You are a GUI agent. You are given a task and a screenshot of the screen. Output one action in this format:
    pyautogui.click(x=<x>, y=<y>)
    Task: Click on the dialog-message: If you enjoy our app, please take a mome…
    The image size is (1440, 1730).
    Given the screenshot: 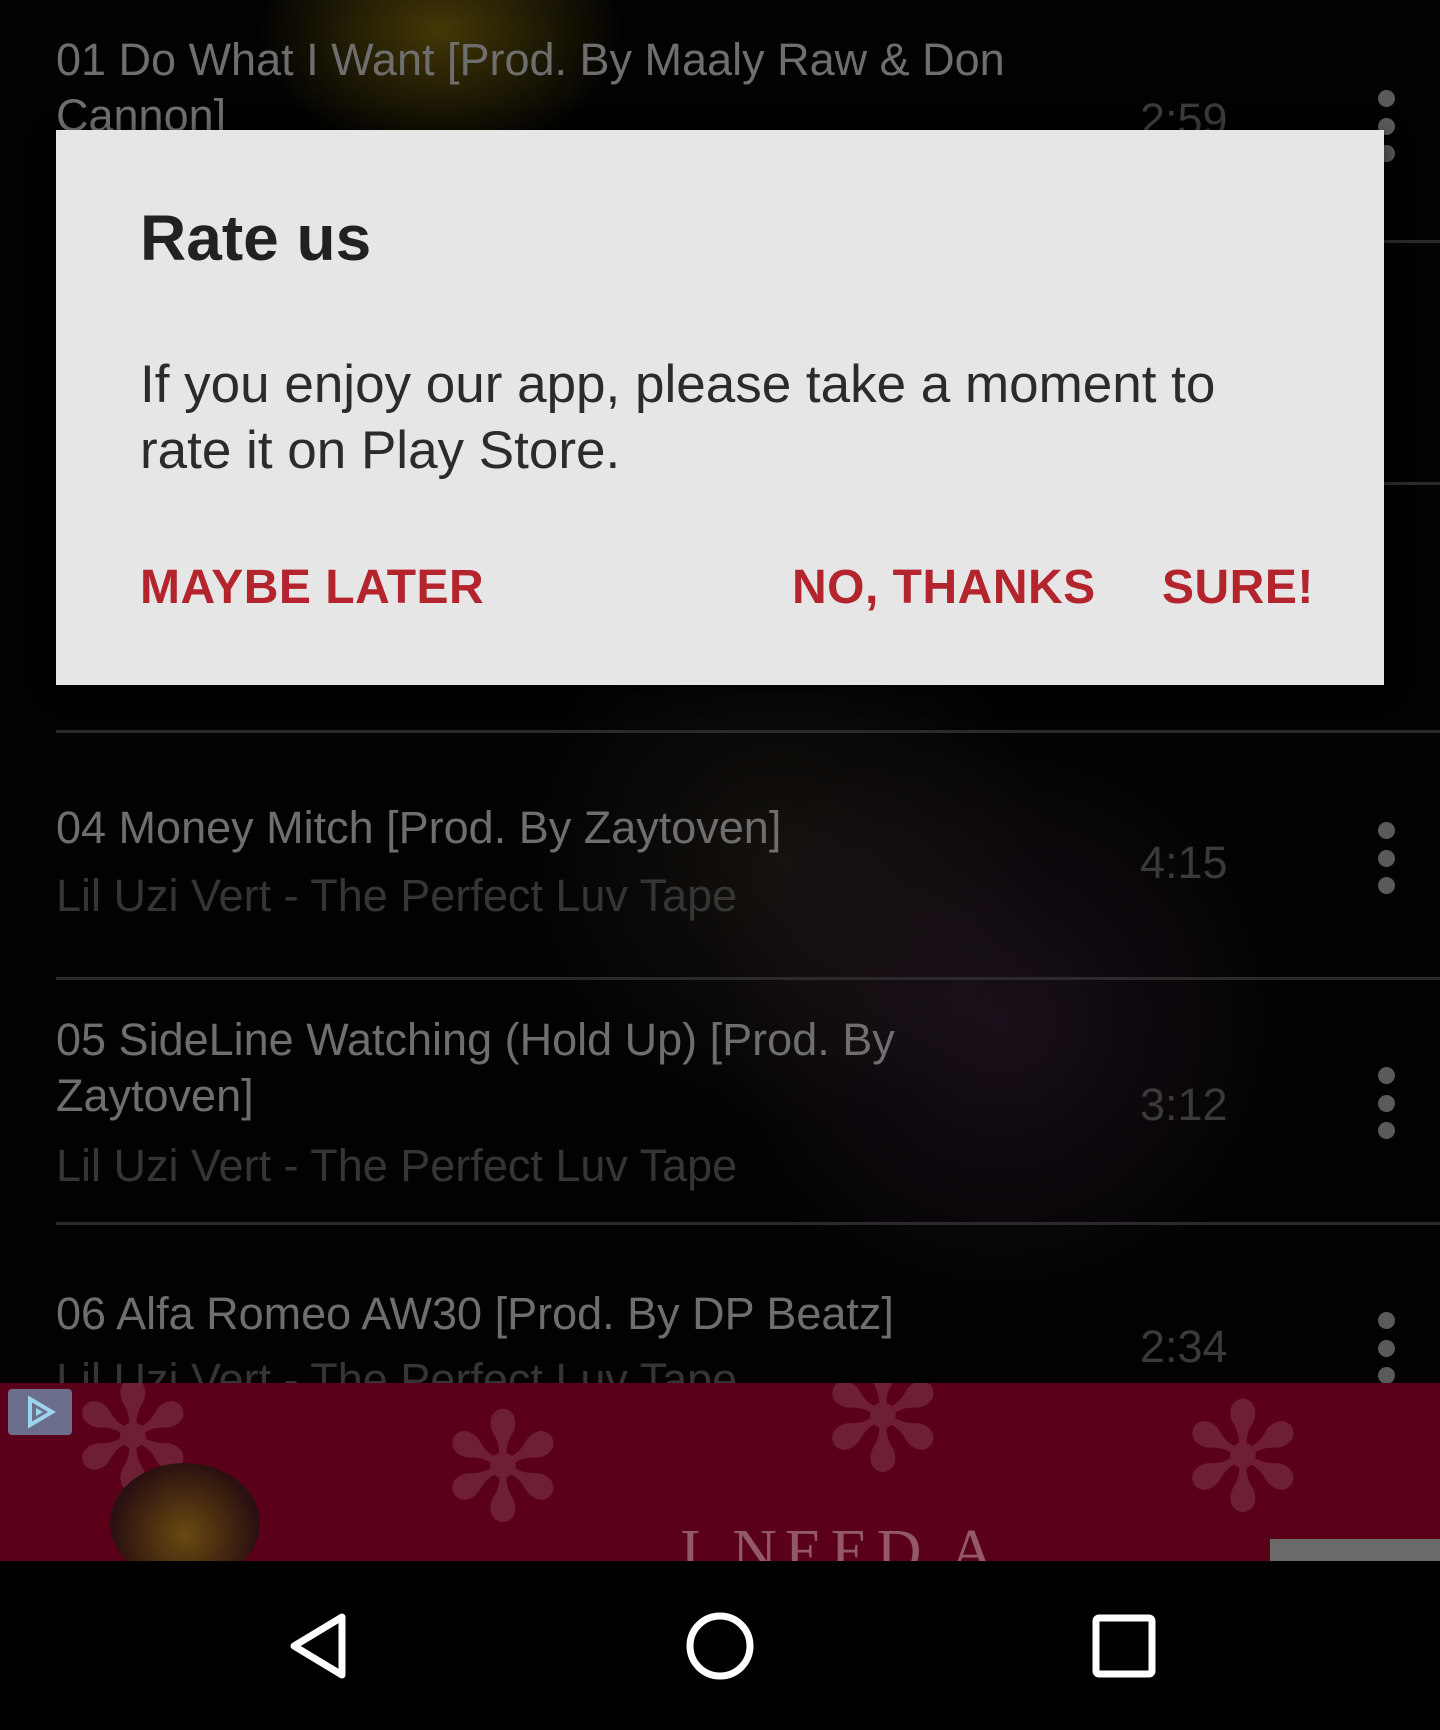 What is the action you would take?
    pyautogui.click(x=678, y=417)
    